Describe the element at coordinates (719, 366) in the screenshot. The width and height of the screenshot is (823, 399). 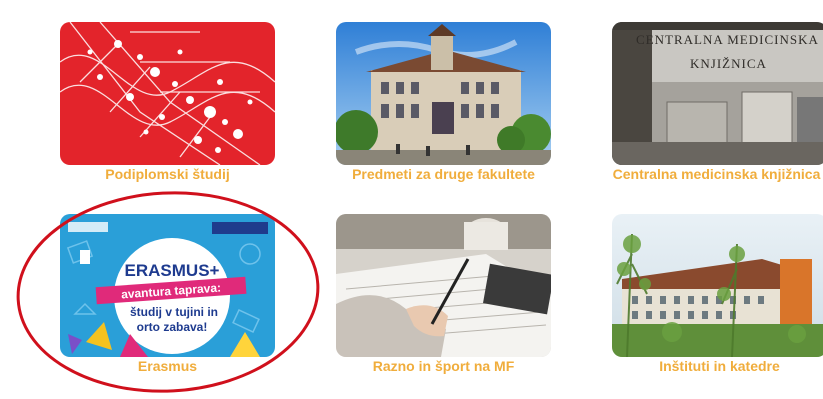
I see `tile-label: Inštituti in katedre` at that location.